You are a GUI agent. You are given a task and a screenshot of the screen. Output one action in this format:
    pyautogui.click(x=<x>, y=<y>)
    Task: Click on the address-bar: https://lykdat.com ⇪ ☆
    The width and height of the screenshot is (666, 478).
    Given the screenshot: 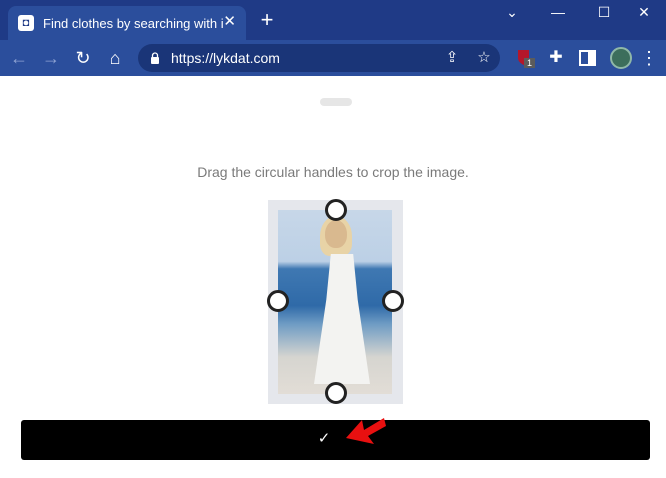 What is the action you would take?
    pyautogui.click(x=319, y=58)
    